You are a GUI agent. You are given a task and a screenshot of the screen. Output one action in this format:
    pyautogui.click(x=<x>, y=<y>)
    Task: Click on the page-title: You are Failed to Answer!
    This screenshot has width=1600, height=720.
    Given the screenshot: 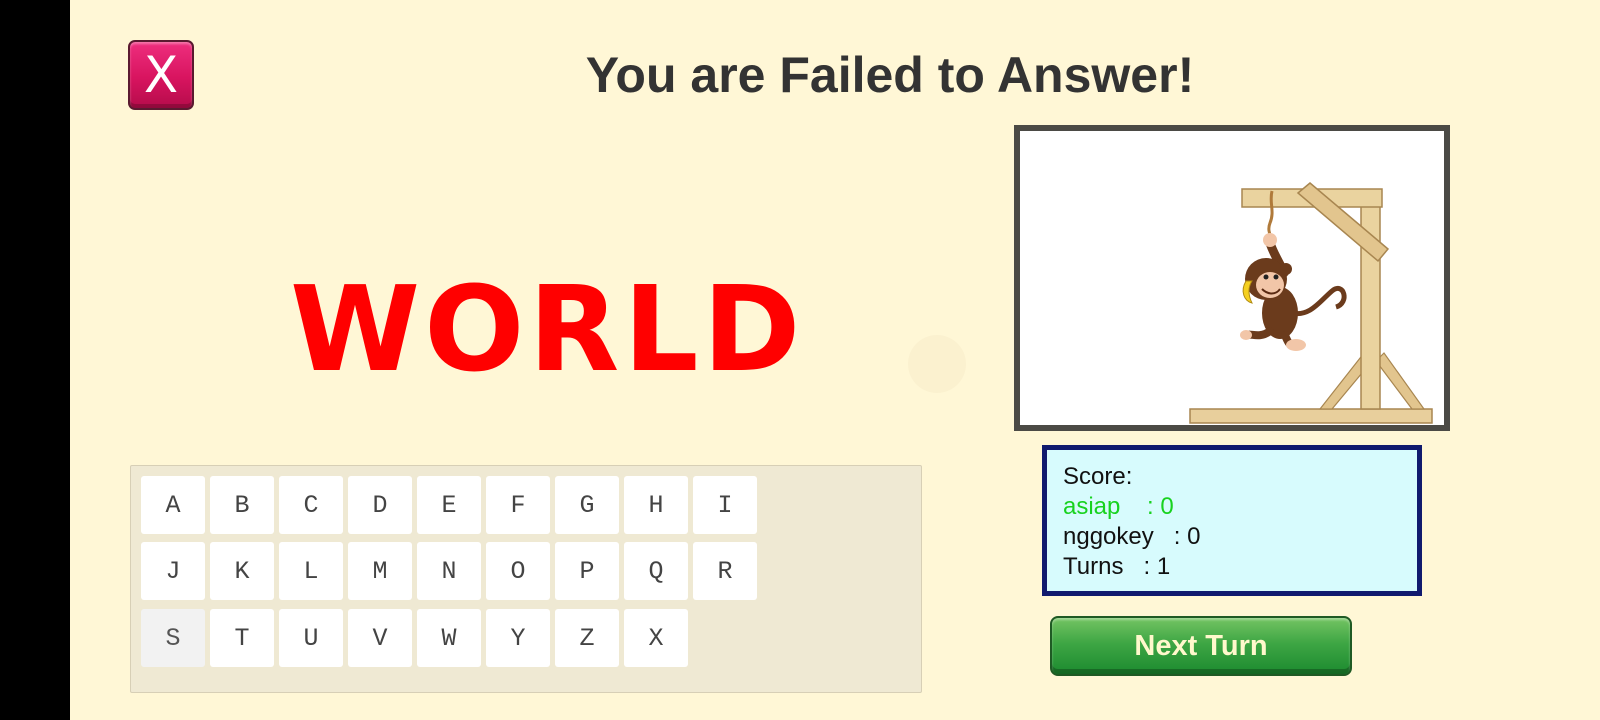 What is the action you would take?
    pyautogui.click(x=890, y=75)
    